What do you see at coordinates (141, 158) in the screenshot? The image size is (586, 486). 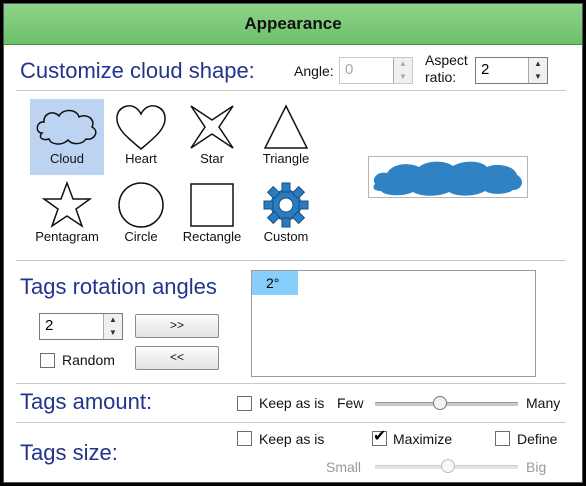 I see `shape-label-heart: Heart` at bounding box center [141, 158].